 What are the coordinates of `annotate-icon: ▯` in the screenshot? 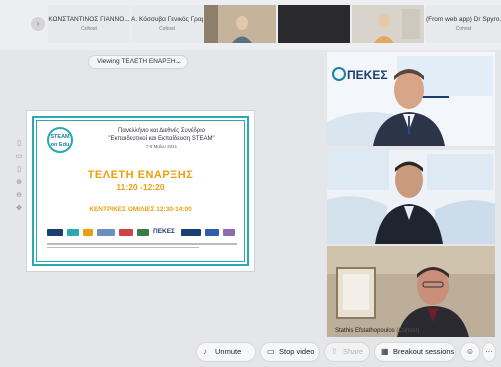 It's located at (19, 145).